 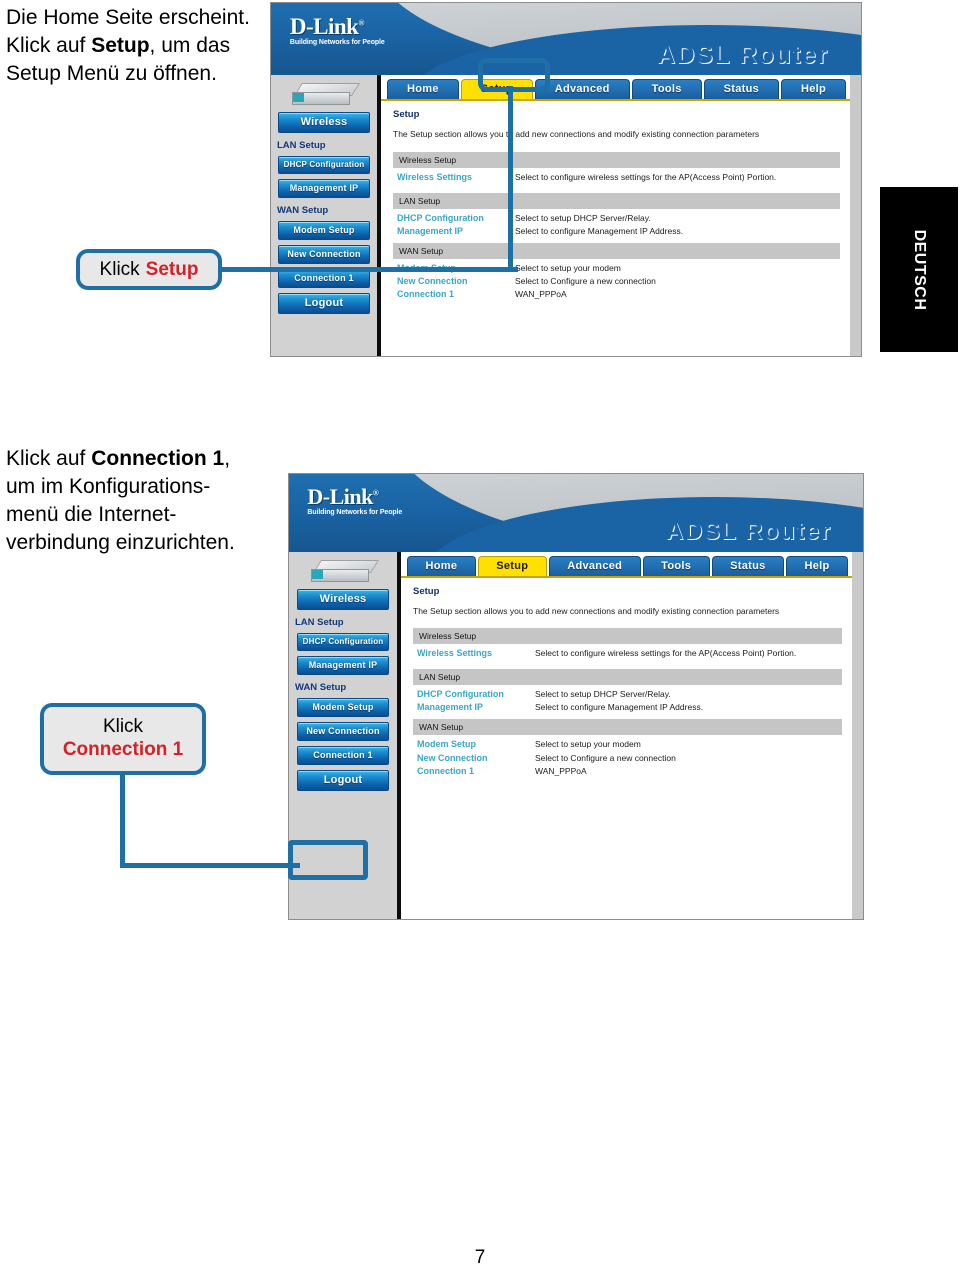 What do you see at coordinates (594, 565) in the screenshot?
I see `nav-tab-advanced: Advanced` at bounding box center [594, 565].